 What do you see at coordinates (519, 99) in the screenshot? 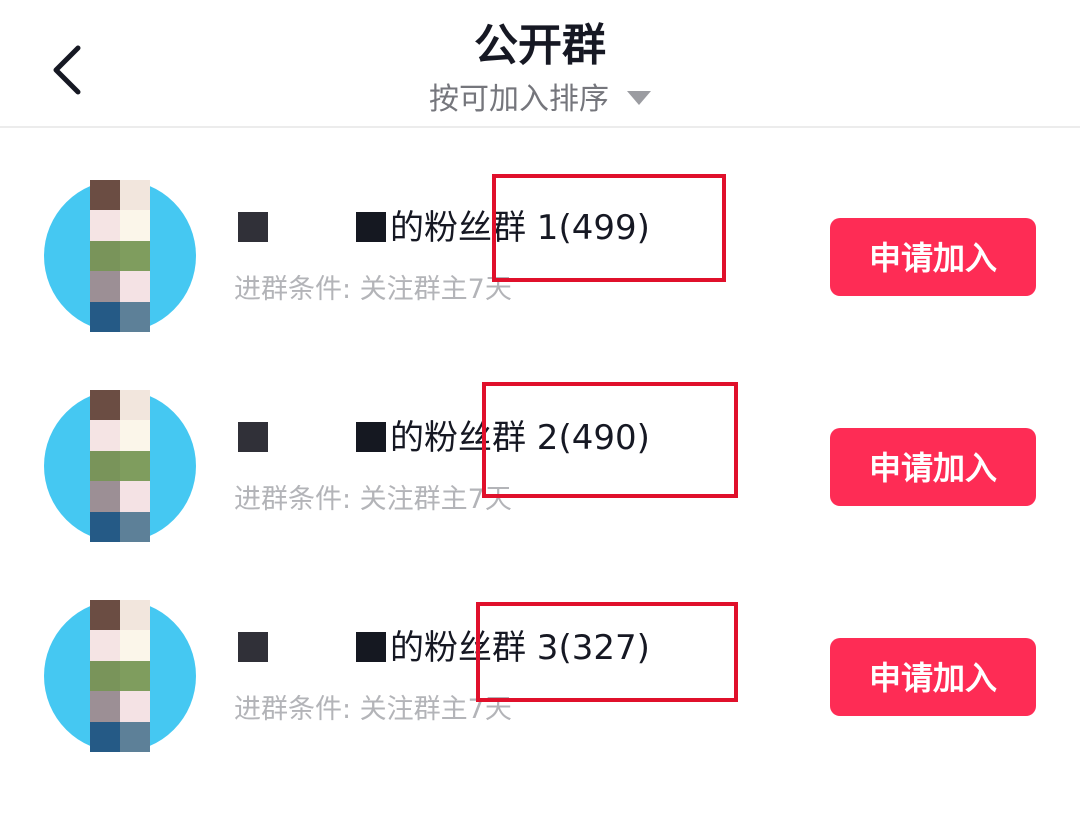
I see `sort-label: 按可加入排序` at bounding box center [519, 99].